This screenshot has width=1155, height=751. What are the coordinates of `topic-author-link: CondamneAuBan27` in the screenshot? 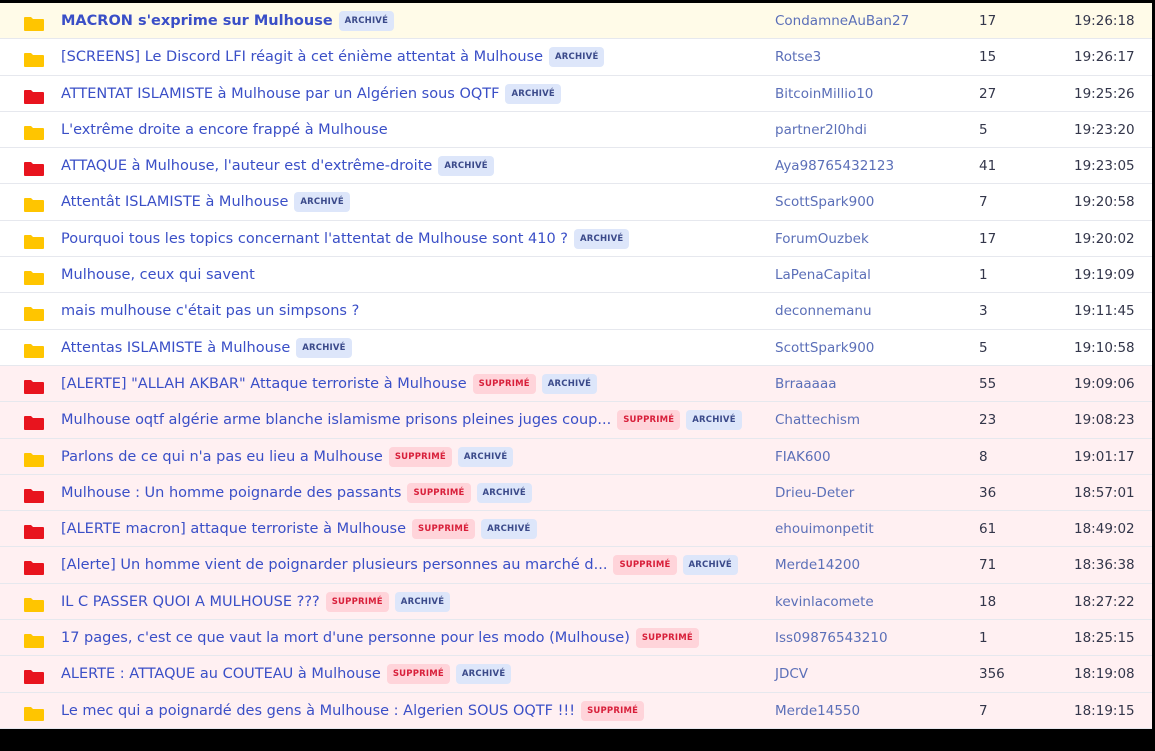 It's located at (842, 21).